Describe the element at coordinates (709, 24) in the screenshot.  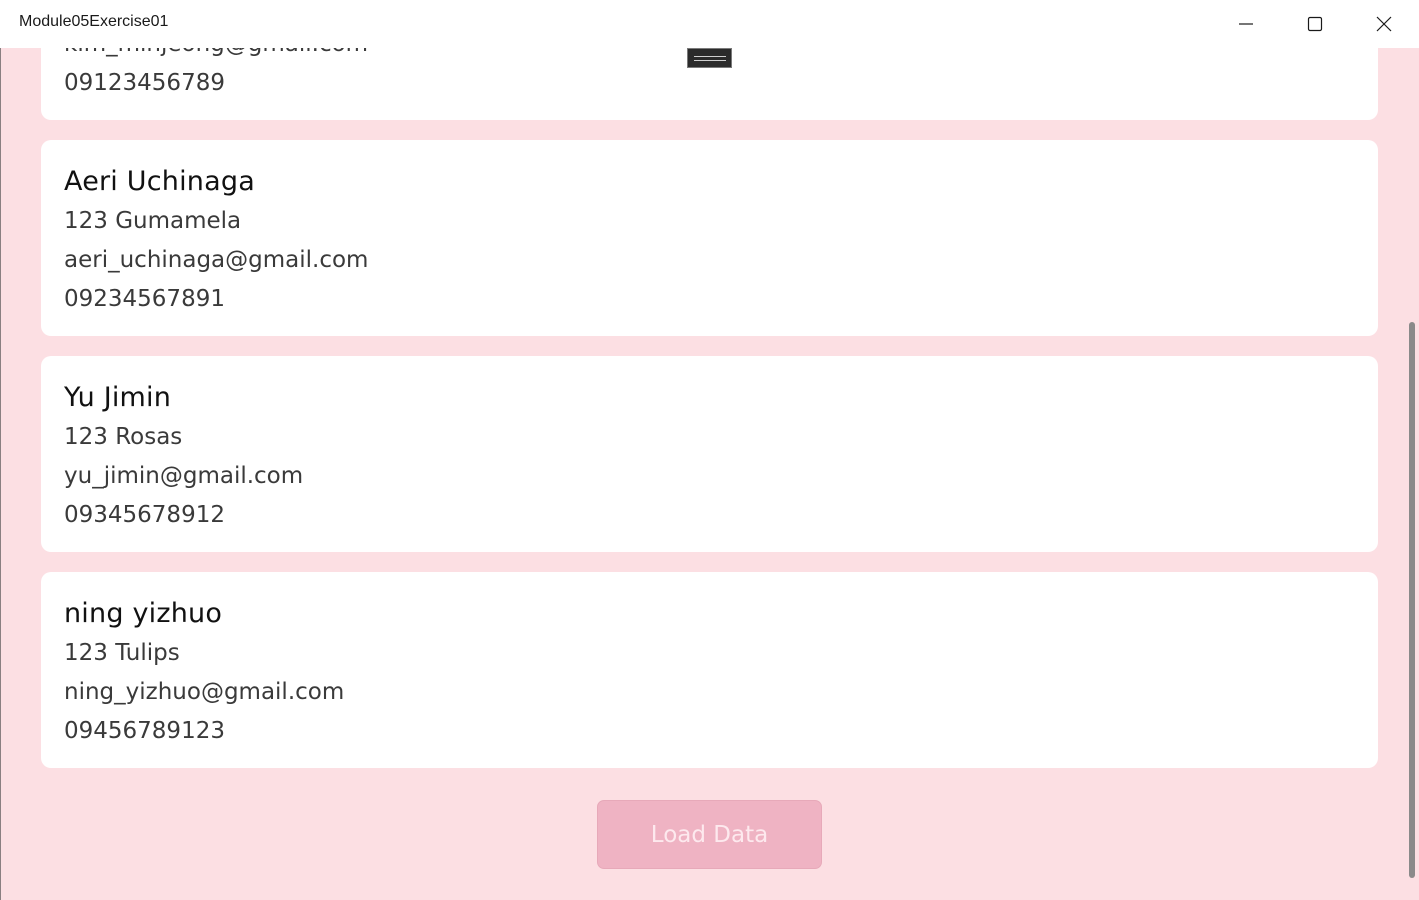
I see `title-bar: Module05Exercise01` at that location.